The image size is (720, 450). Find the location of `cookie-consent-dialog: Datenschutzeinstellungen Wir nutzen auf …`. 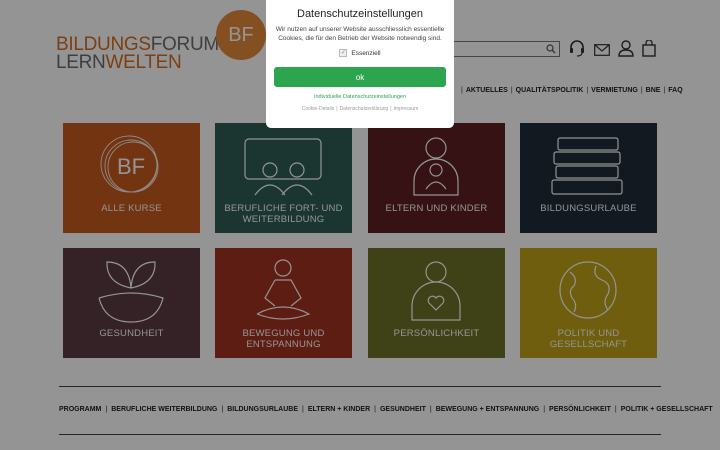

cookie-consent-dialog: Datenschutzeinstellungen Wir nutzen auf … is located at coordinates (360, 64).